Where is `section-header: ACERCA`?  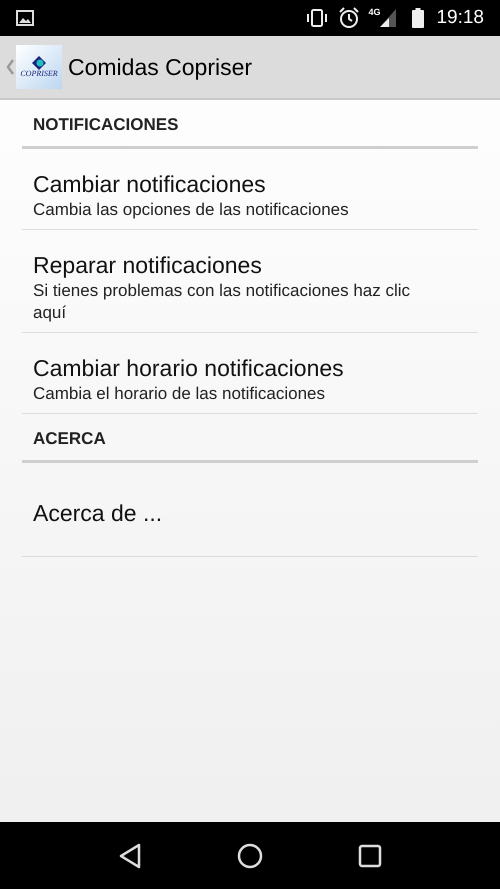 section-header: ACERCA is located at coordinates (69, 438).